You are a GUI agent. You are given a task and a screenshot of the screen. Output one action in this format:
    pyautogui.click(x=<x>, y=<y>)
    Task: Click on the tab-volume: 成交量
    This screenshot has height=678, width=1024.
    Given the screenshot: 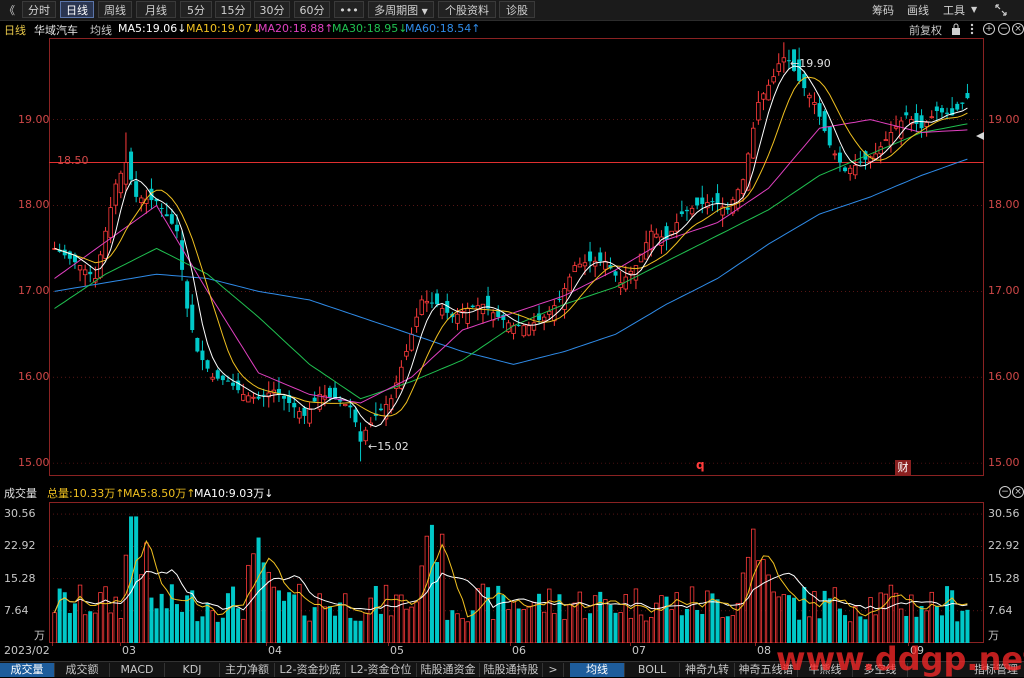 What is the action you would take?
    pyautogui.click(x=27, y=670)
    